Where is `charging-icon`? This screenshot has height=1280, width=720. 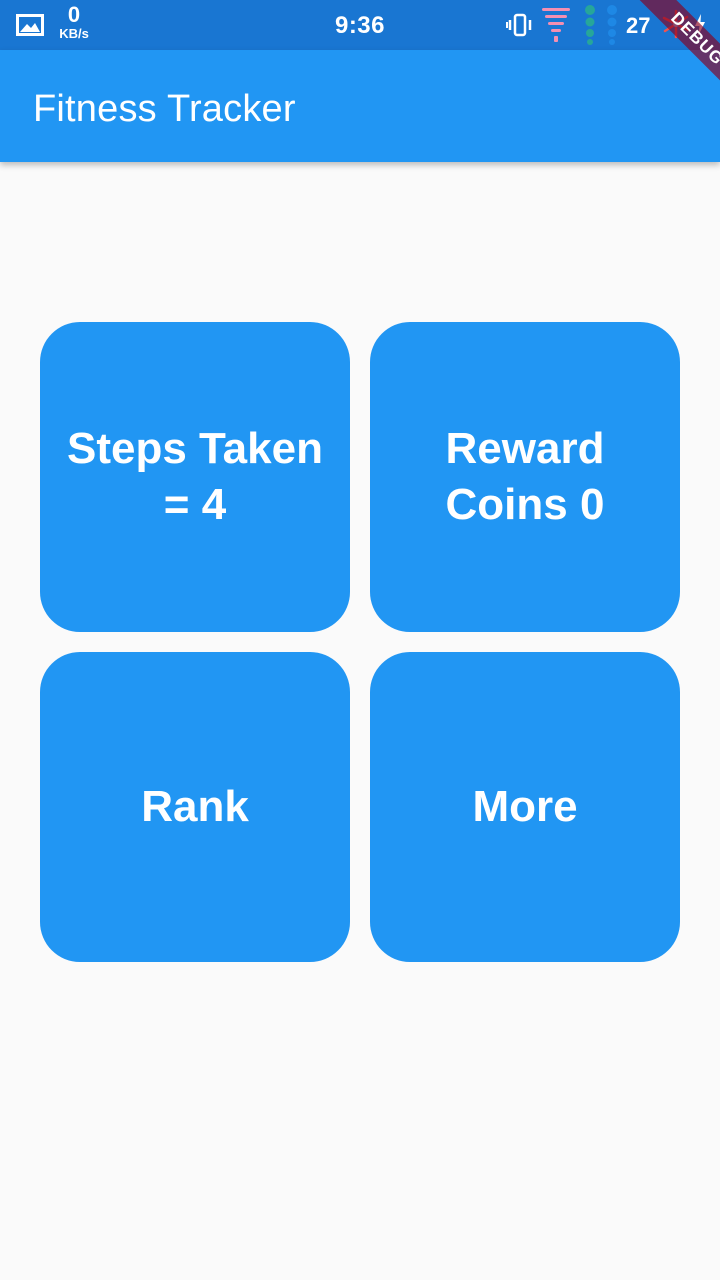
charging-icon is located at coordinates (700, 25).